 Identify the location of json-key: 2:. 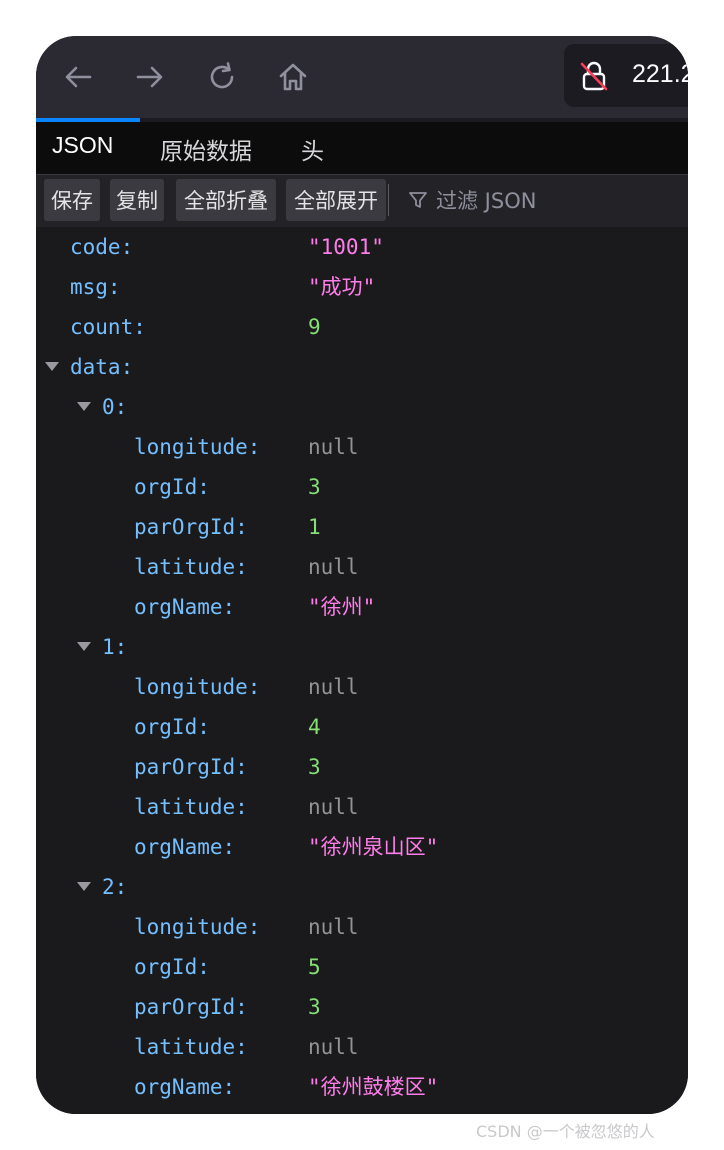
(115, 887).